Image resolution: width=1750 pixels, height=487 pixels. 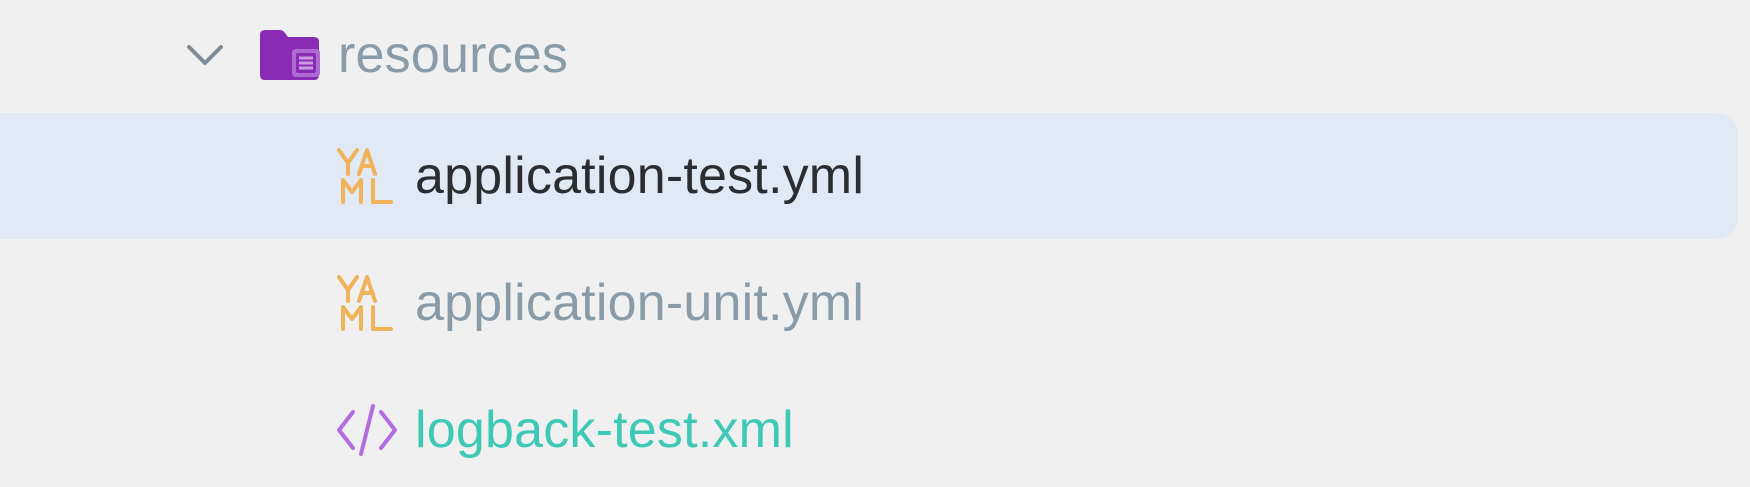 I want to click on resource-folder-icon, so click(x=289, y=55).